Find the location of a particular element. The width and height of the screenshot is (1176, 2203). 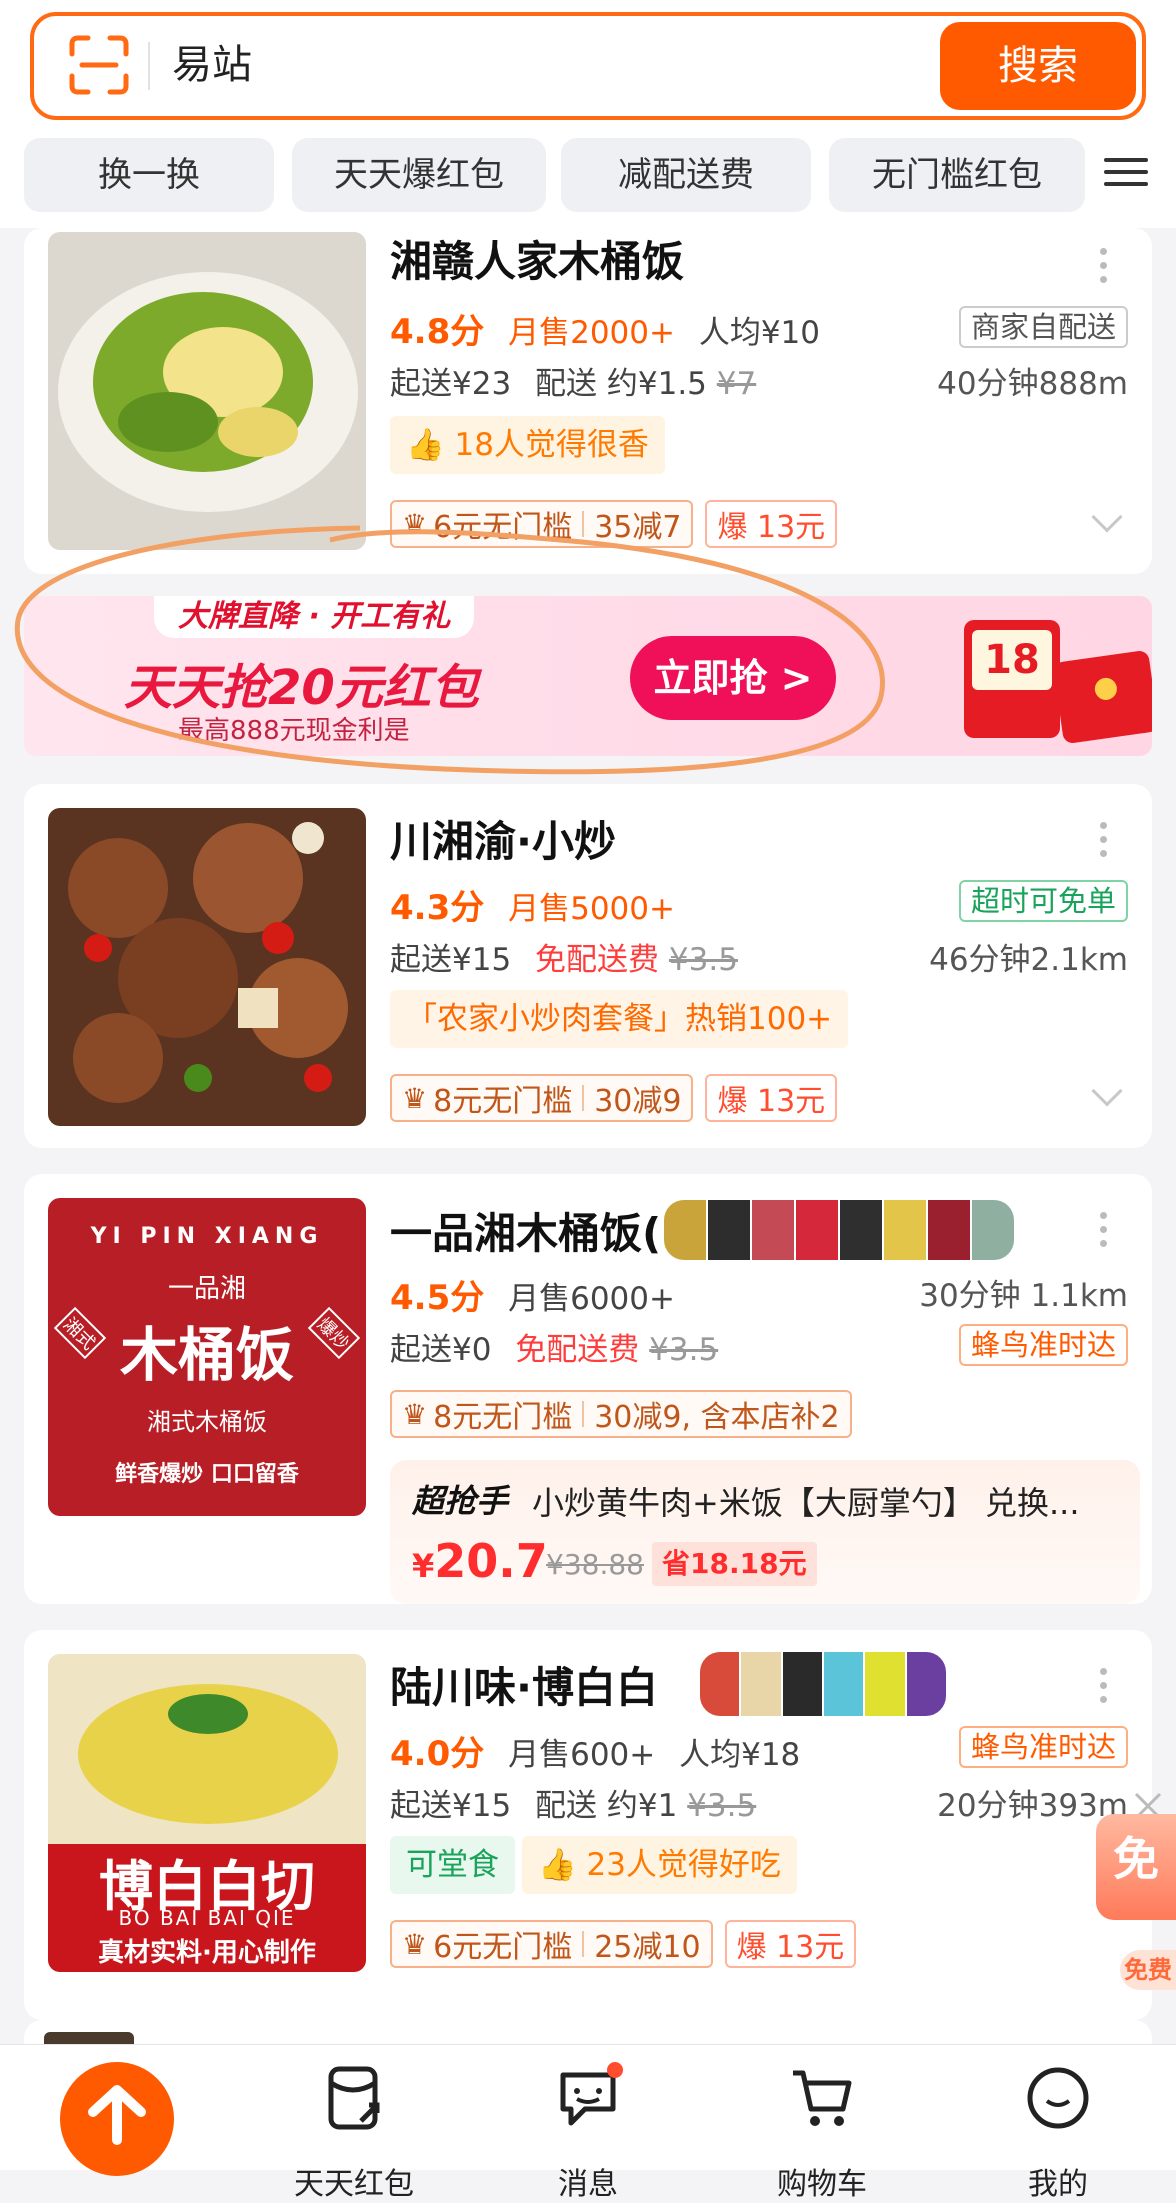

filter-chips: 换一换 天天爆红包 减配送费 无门槛红包 is located at coordinates (579, 175).